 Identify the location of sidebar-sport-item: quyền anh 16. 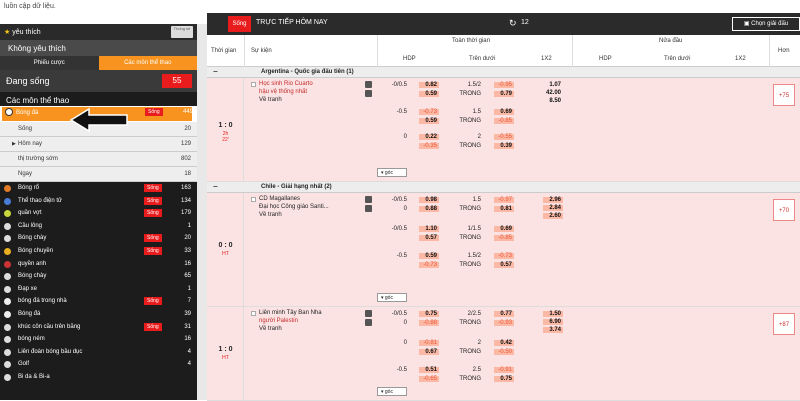
(98, 264).